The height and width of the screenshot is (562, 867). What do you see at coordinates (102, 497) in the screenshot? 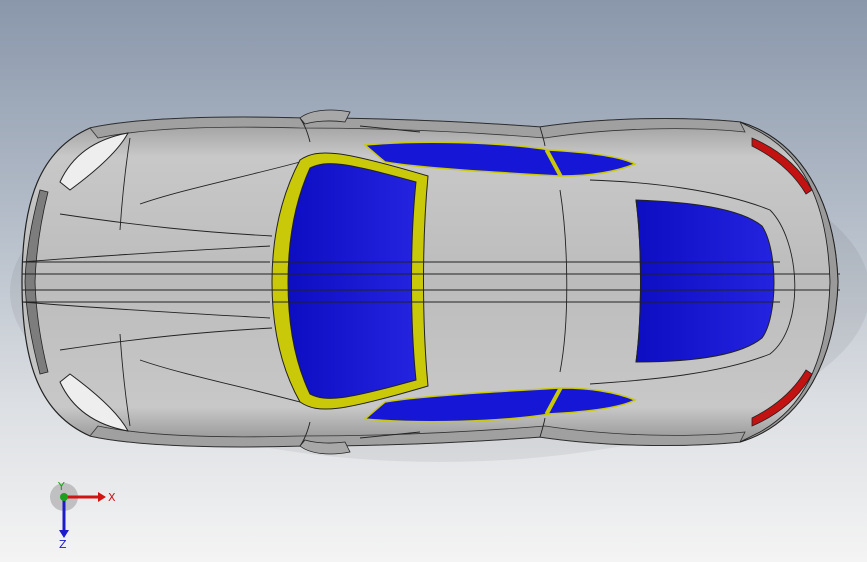
I see `x-axis-arrowhead` at bounding box center [102, 497].